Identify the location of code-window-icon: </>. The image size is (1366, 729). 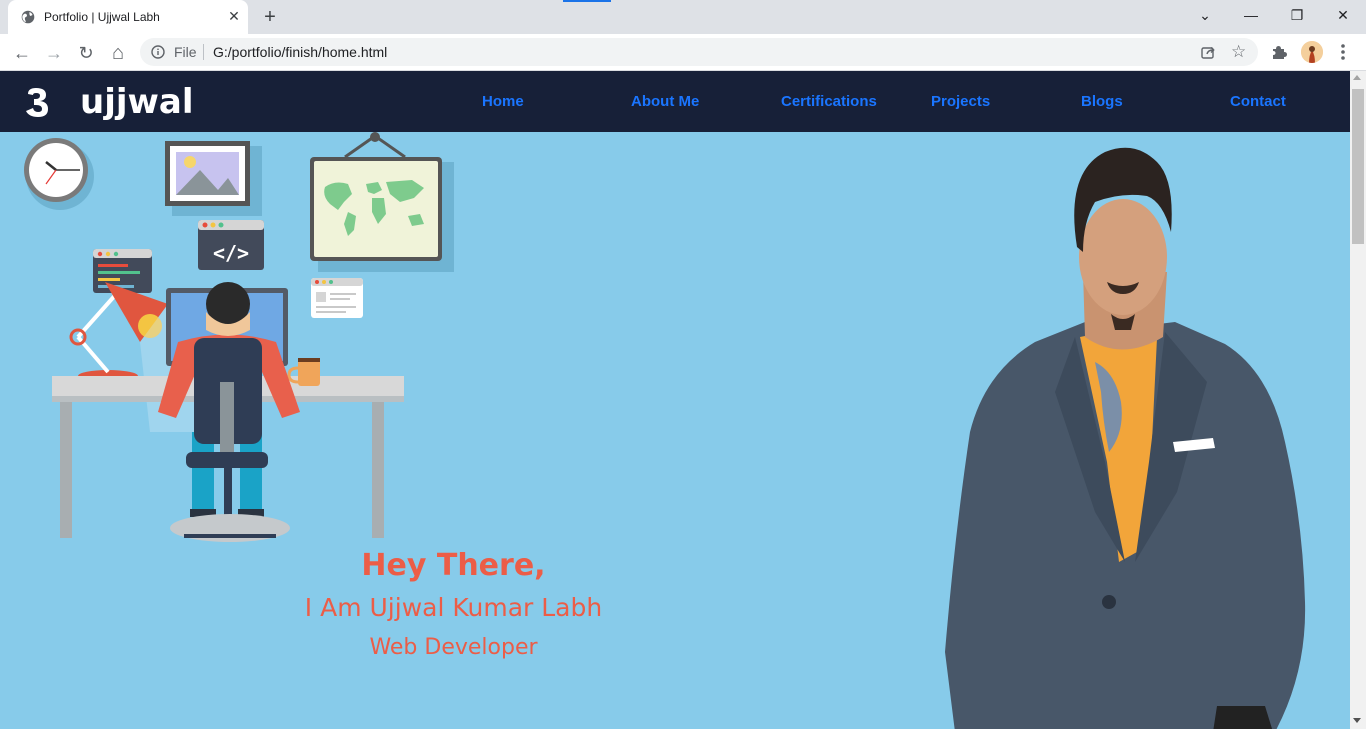
(231, 245).